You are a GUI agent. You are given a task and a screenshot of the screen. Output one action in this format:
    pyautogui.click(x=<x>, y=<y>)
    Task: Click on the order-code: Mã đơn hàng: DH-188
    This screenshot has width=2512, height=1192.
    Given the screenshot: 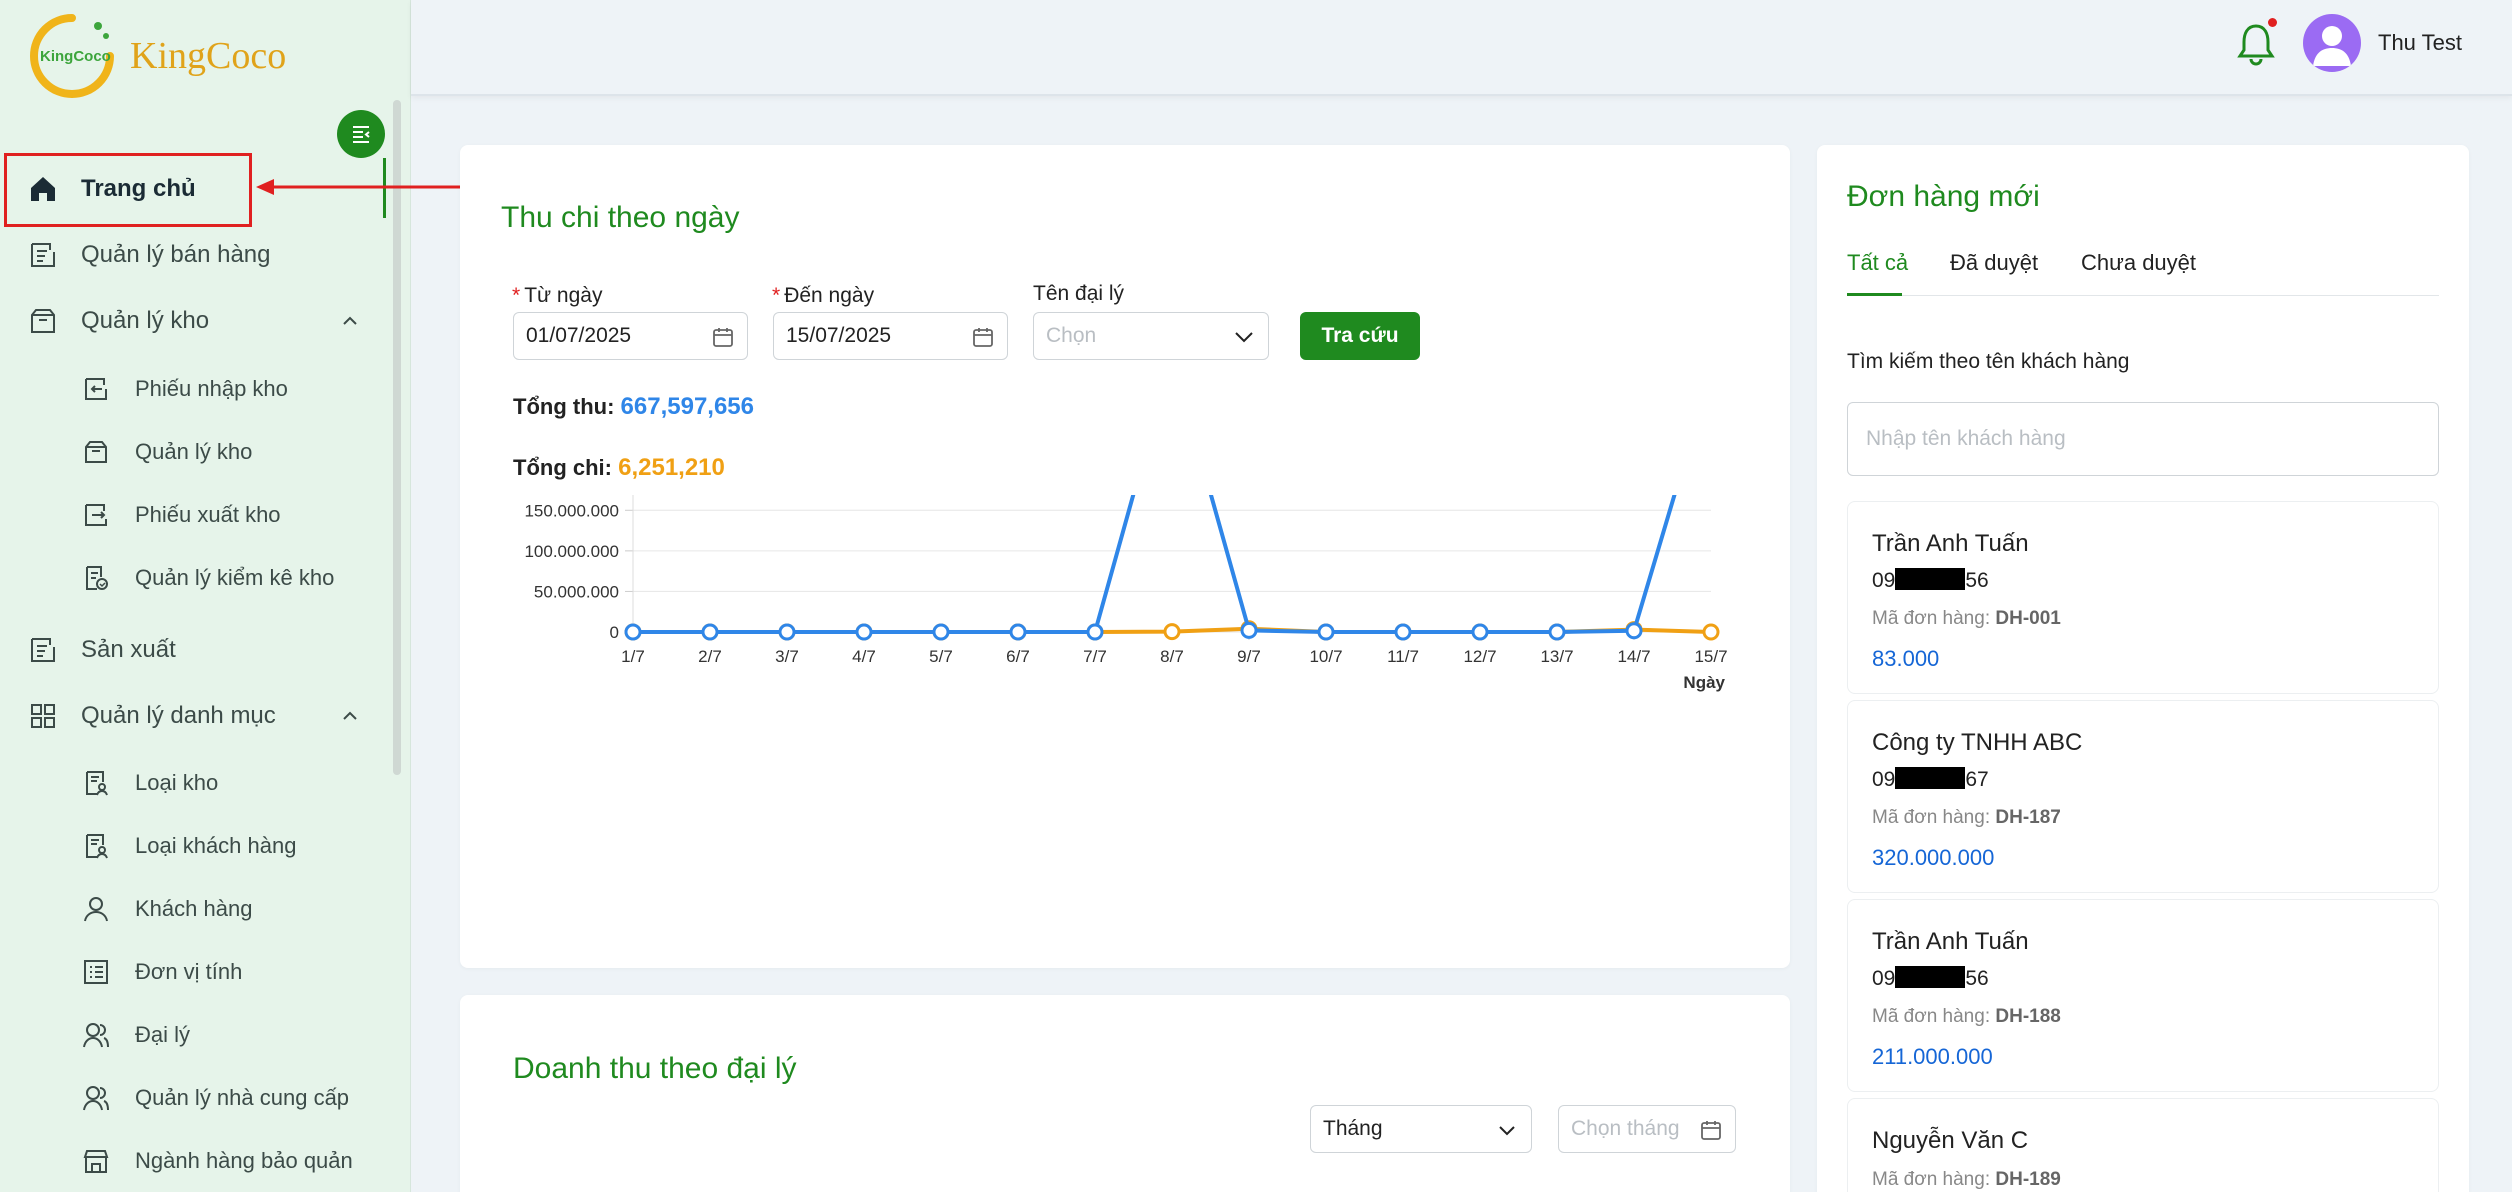 What is the action you would take?
    pyautogui.click(x=1966, y=1016)
    